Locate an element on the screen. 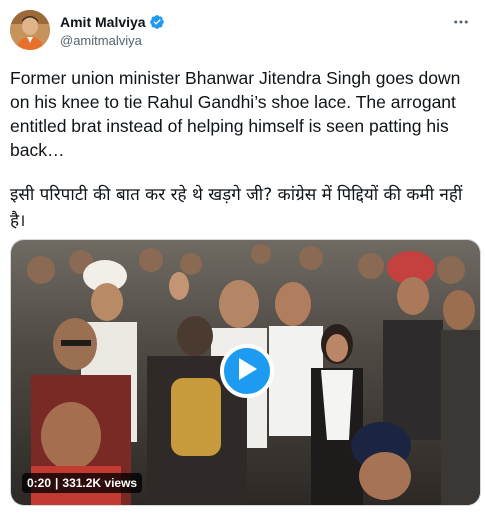 This screenshot has width=485, height=515. play-icon is located at coordinates (247, 371).